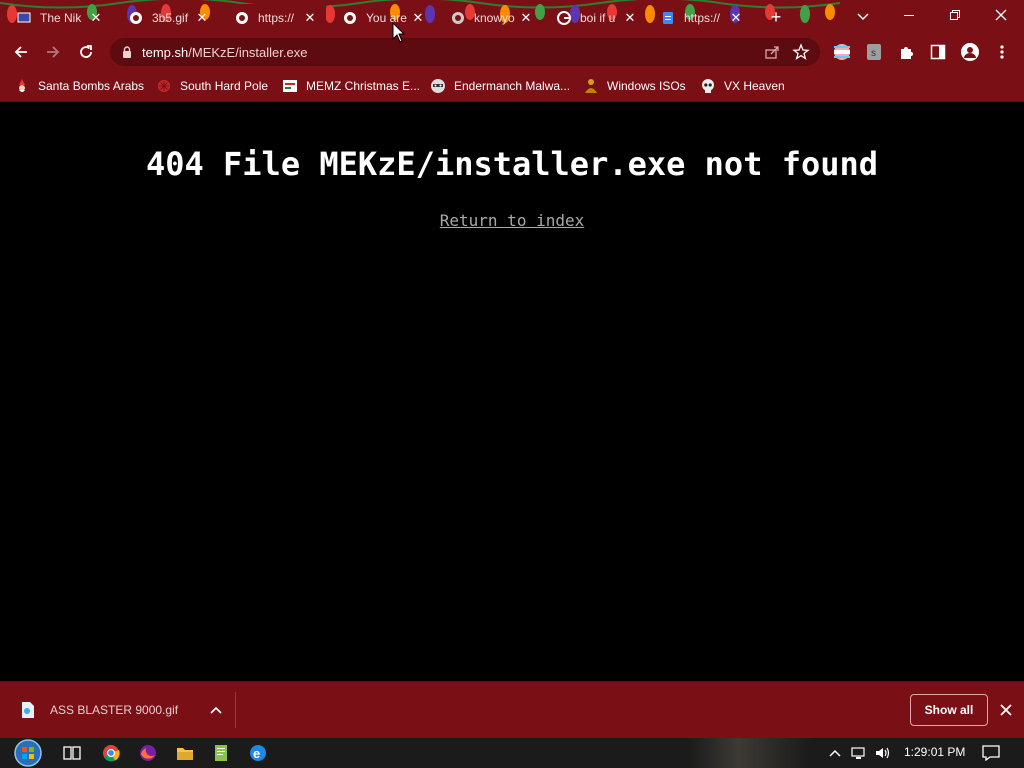 The image size is (1024, 768). I want to click on tab-item: https:// ✕, so click(702, 18).